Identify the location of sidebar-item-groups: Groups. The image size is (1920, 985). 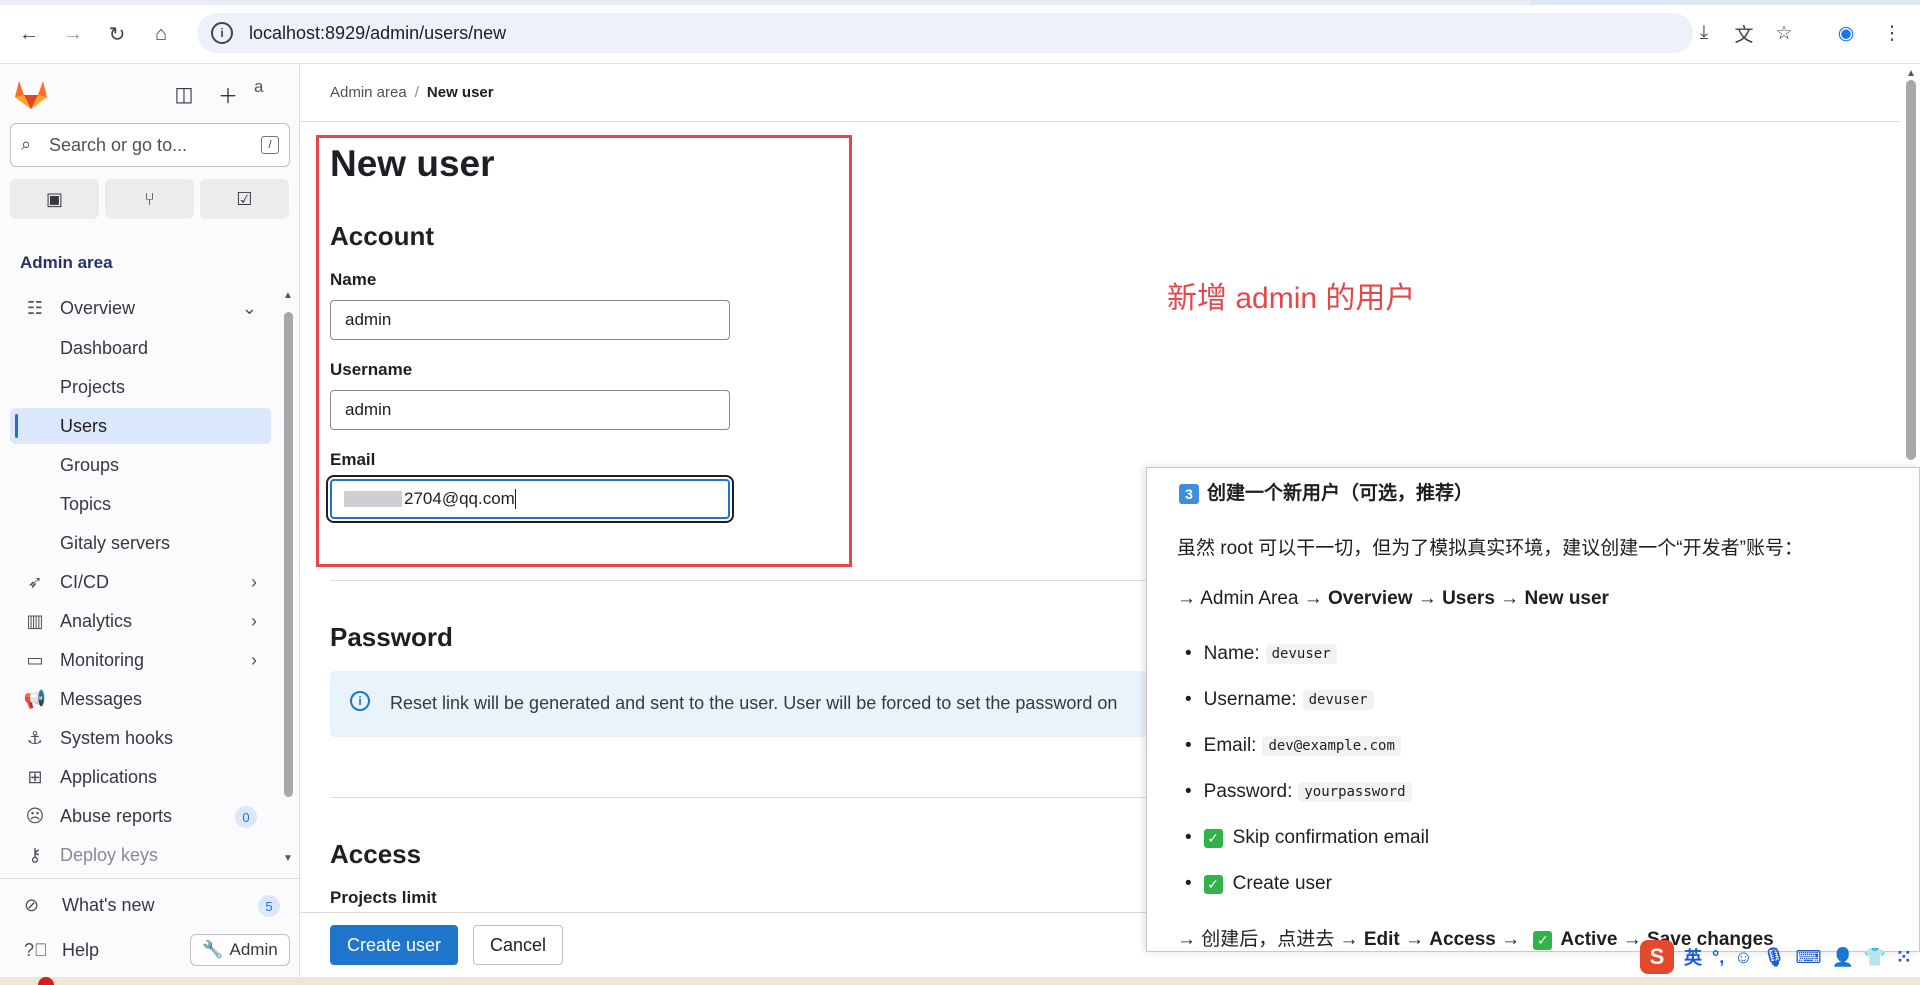
(140, 465).